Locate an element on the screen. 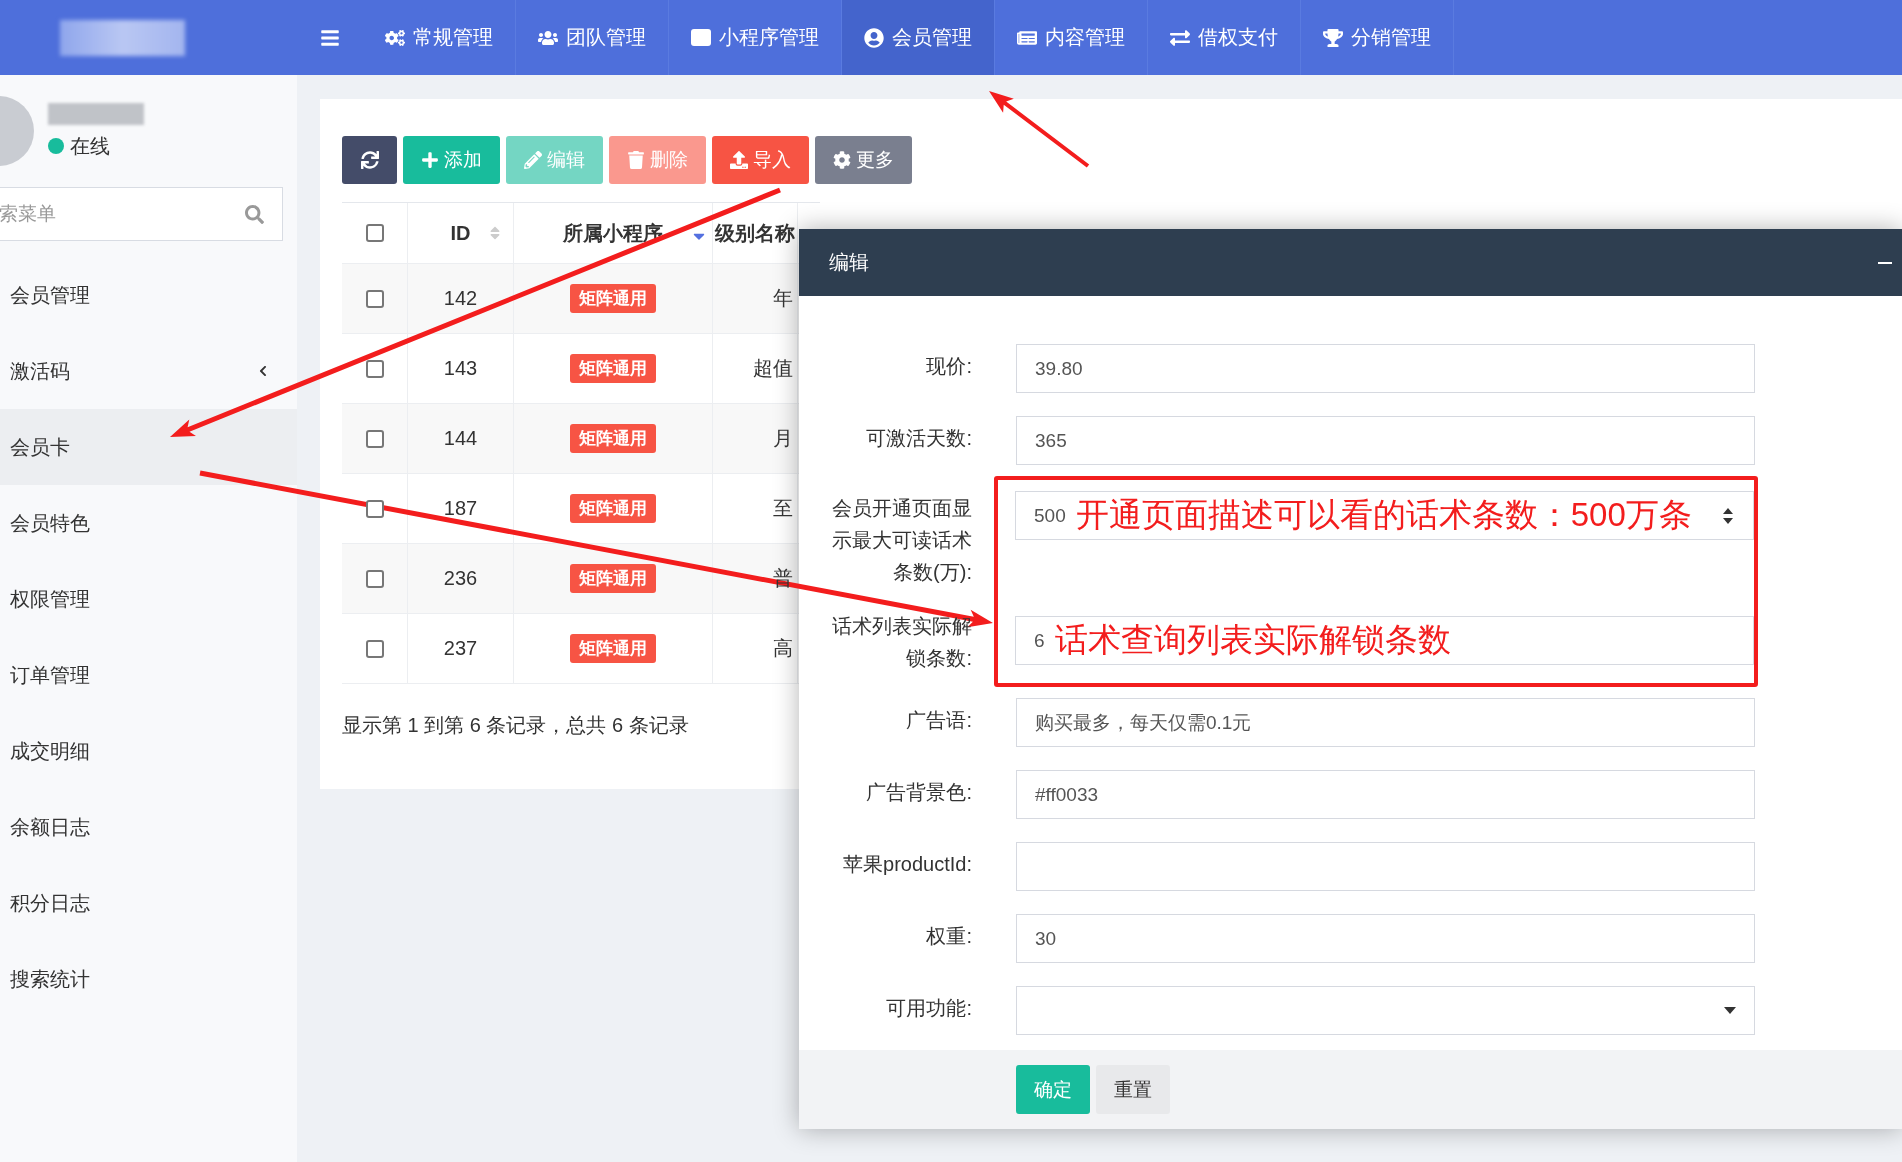 This screenshot has height=1162, width=1902. trophy-icon is located at coordinates (1333, 37).